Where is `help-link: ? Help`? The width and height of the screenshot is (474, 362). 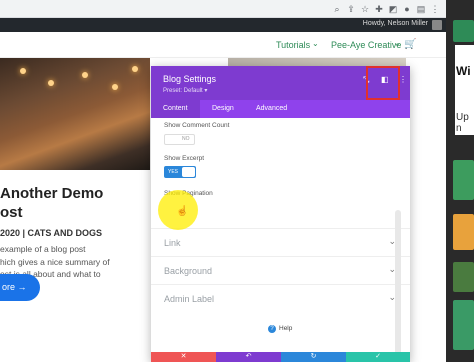
help-link: ? Help is located at coordinates (280, 329).